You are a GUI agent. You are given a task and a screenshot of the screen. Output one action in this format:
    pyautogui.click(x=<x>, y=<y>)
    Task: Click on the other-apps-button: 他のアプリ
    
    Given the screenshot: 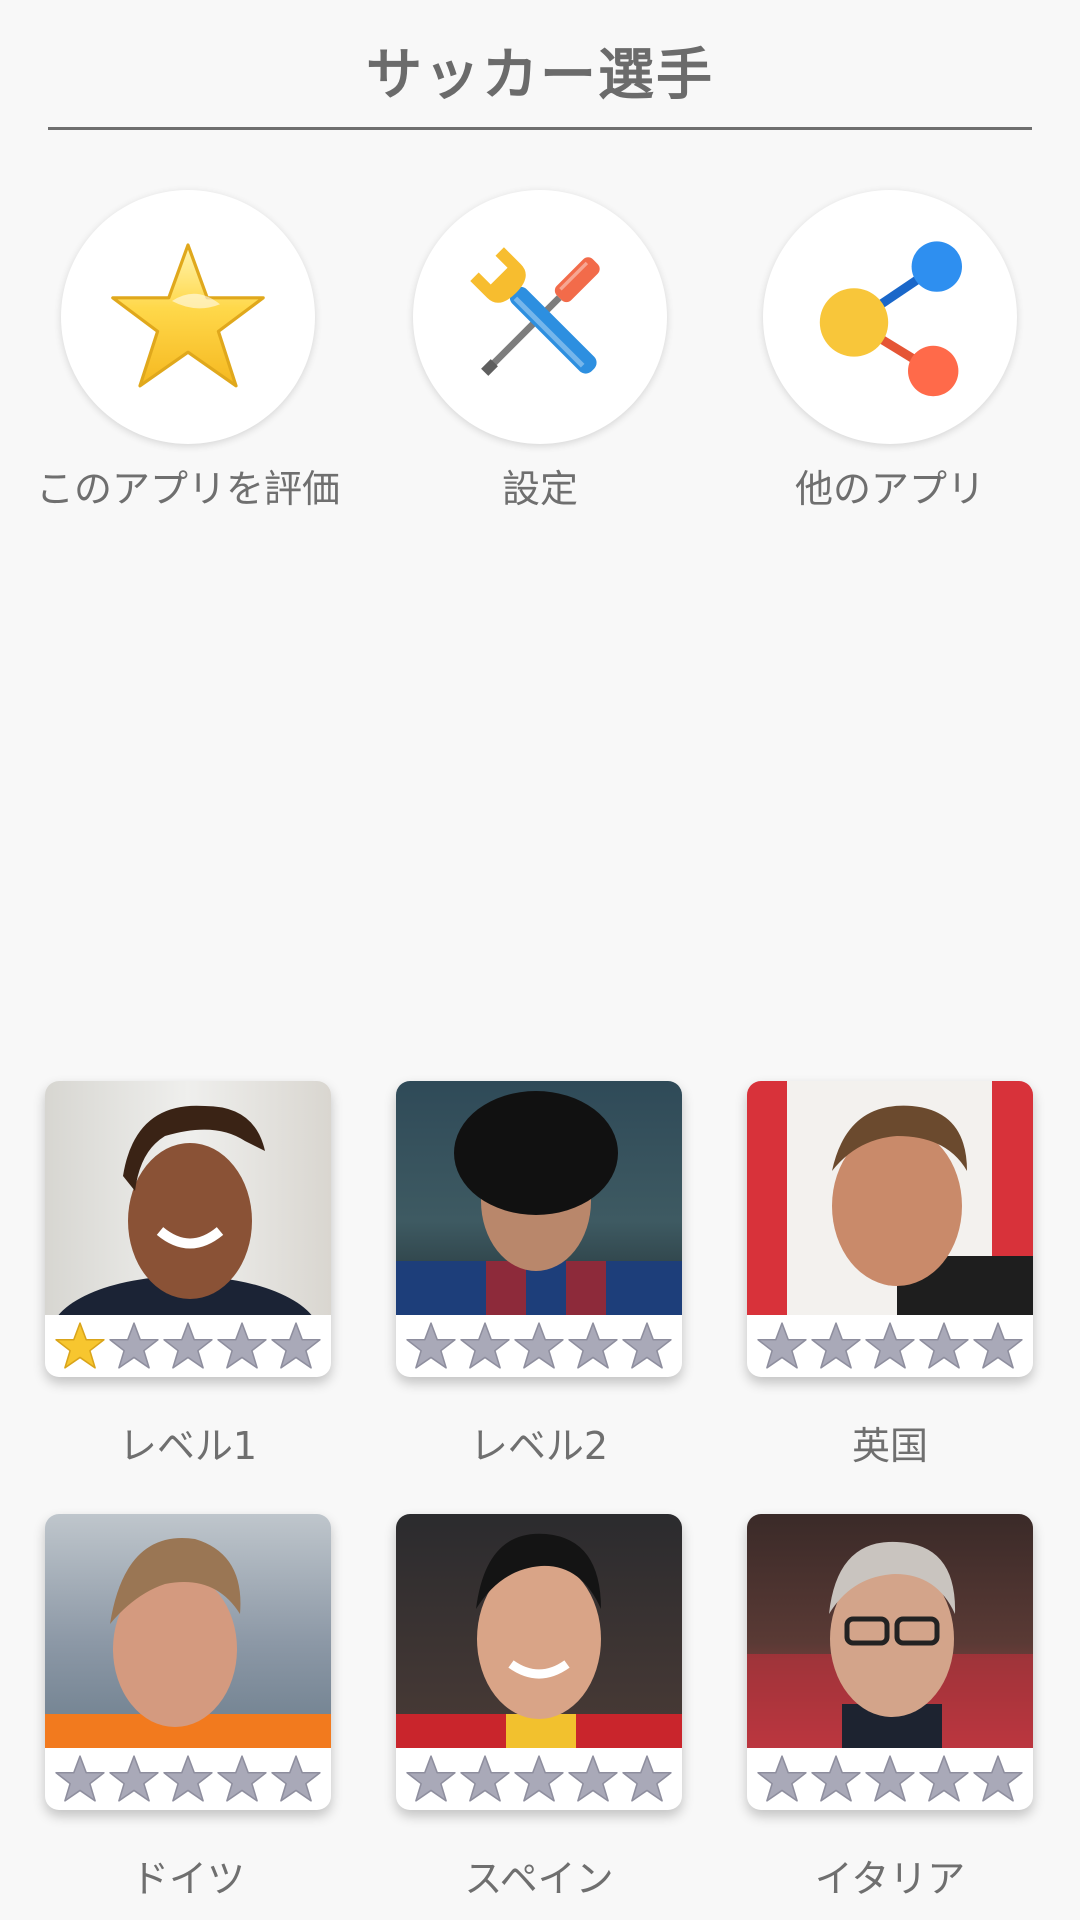 What is the action you would take?
    pyautogui.click(x=890, y=352)
    